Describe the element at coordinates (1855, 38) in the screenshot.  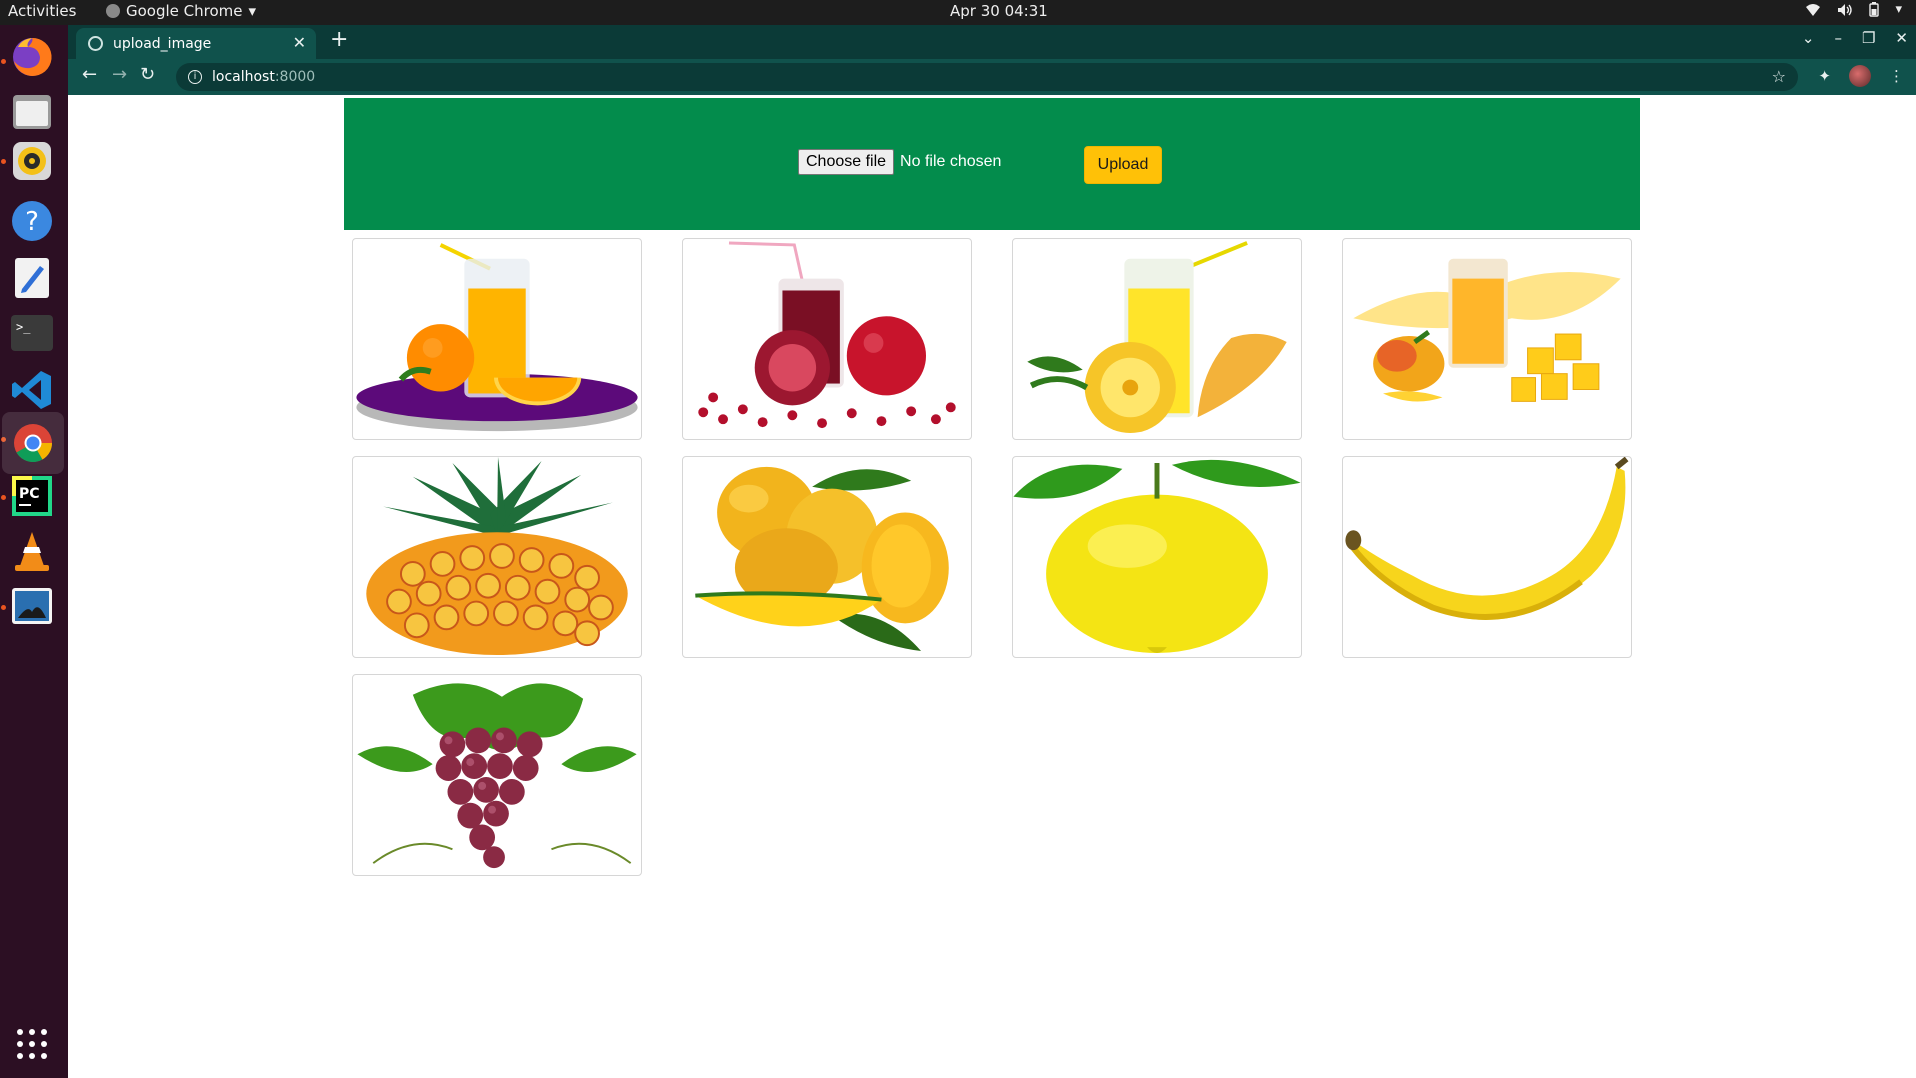
I see `window-controls: ⌄ – ❐ ✕` at that location.